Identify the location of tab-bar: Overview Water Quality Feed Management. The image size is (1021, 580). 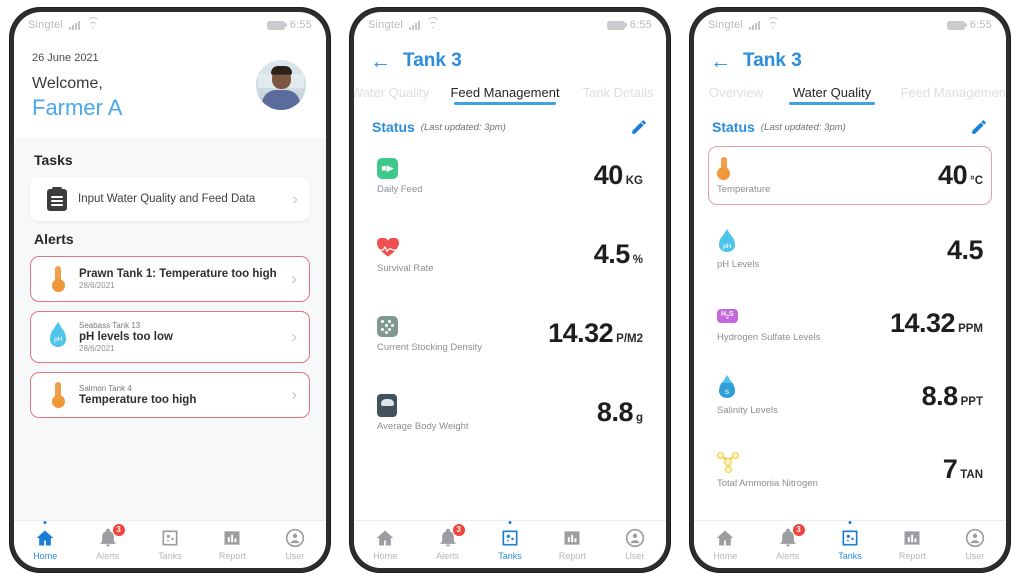
(850, 95).